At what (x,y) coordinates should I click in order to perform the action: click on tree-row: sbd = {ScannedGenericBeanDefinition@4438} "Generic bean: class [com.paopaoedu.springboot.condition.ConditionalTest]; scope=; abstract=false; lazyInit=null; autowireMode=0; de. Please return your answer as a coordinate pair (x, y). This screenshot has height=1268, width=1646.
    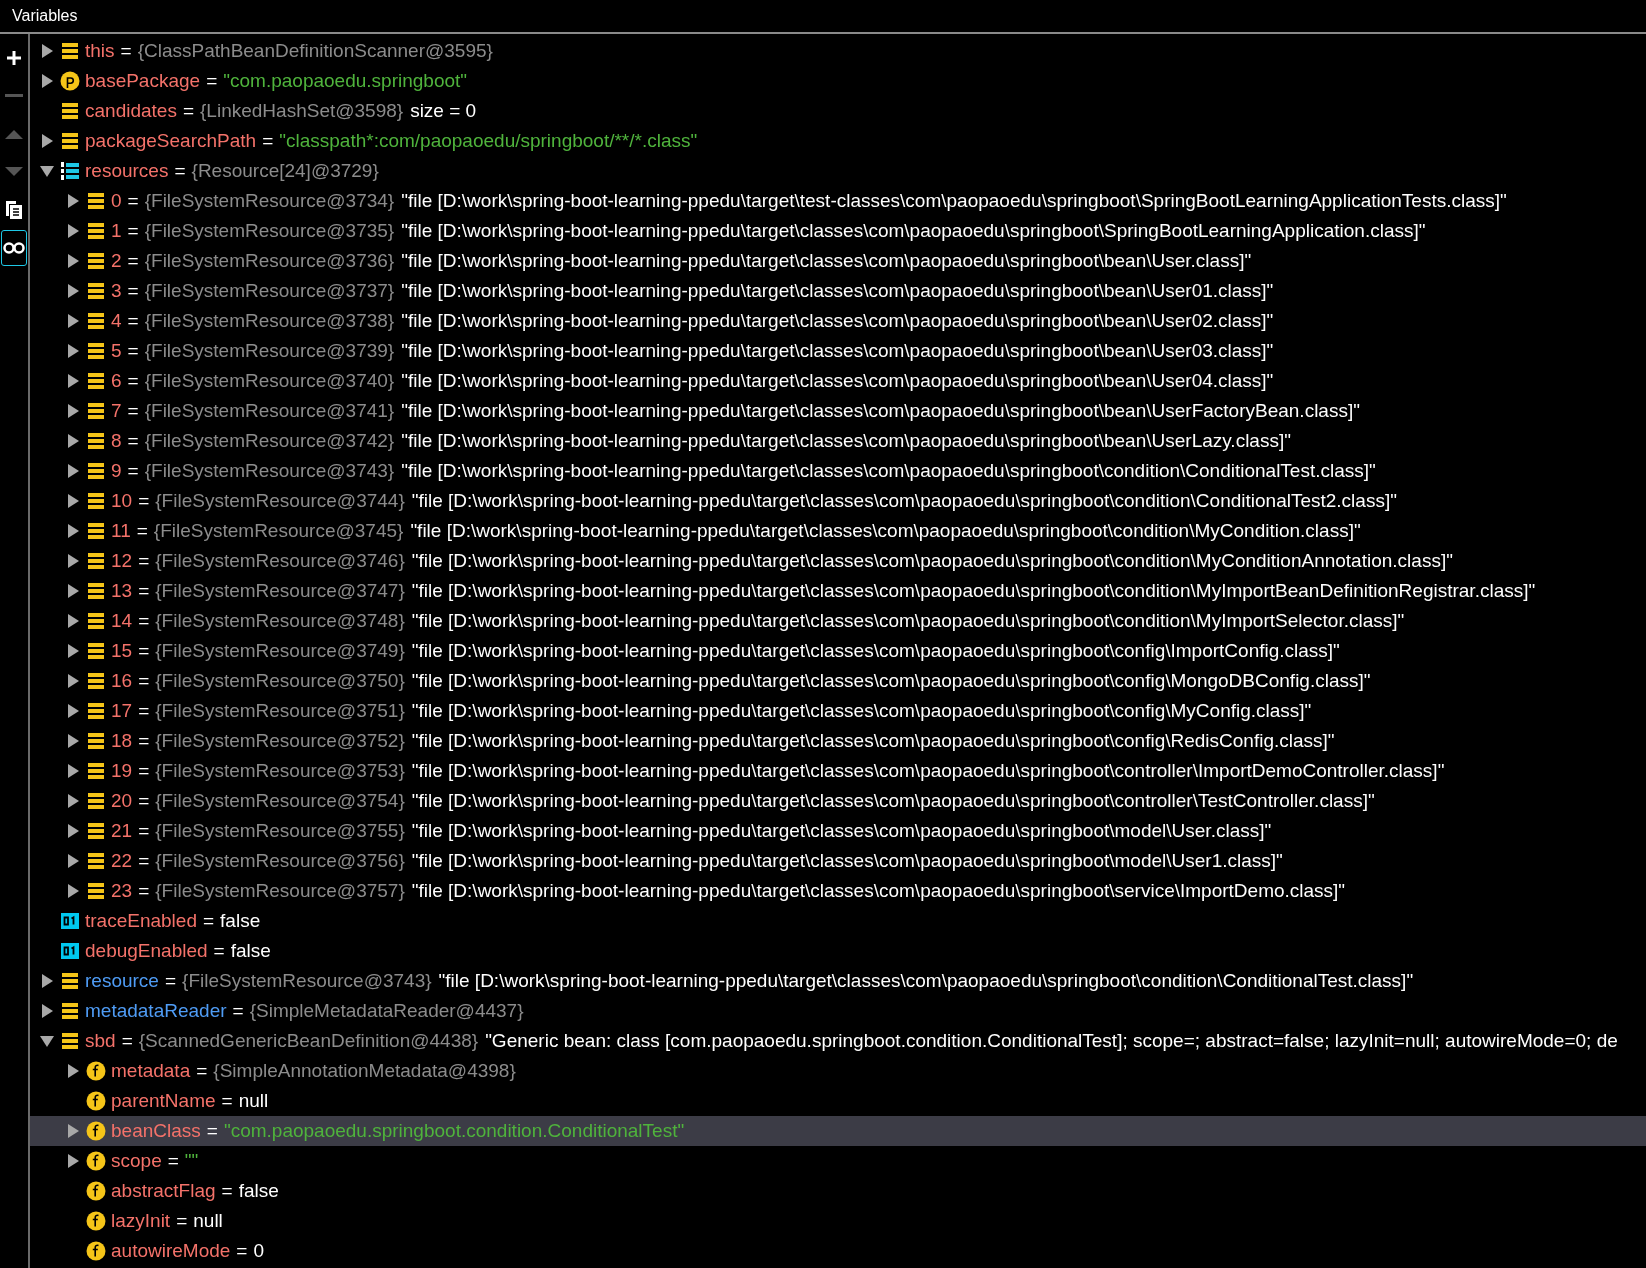
    Looking at the image, I should click on (838, 1041).